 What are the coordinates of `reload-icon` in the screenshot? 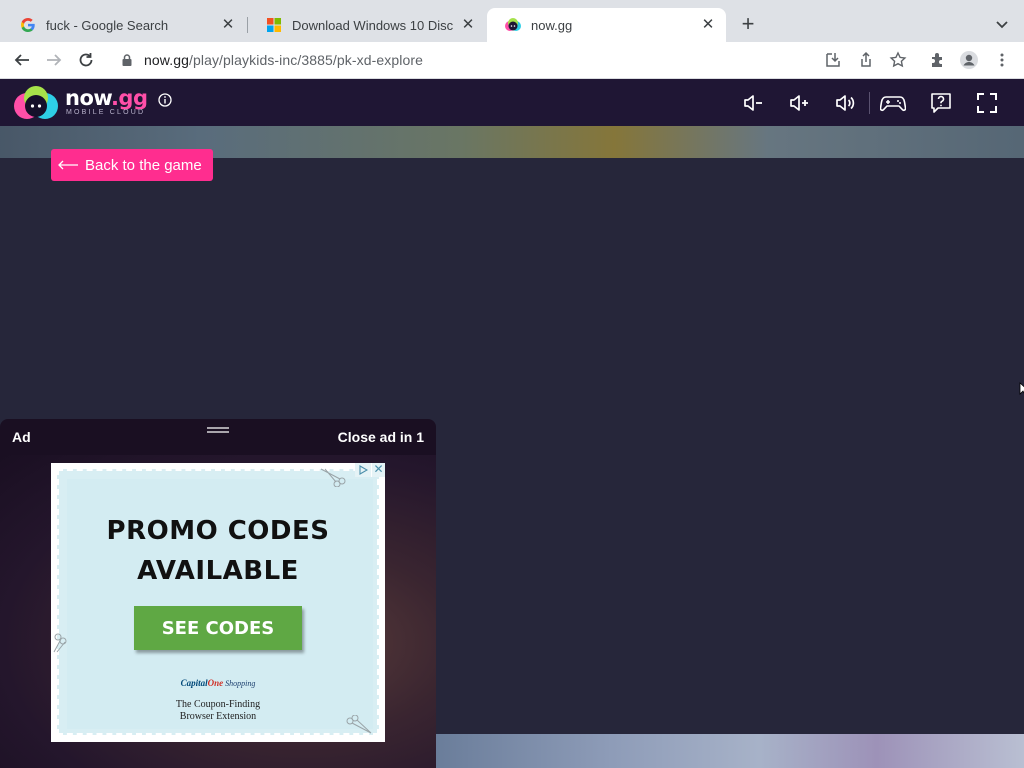 It's located at (86, 60).